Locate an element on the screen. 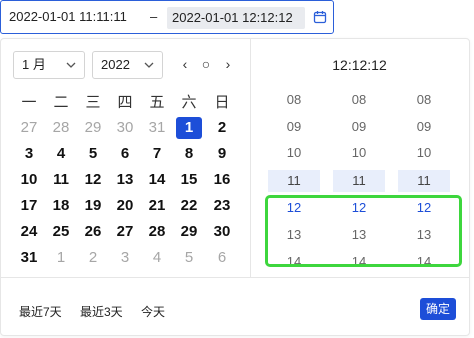 The image size is (474, 338). day-cell: 14 is located at coordinates (157, 180).